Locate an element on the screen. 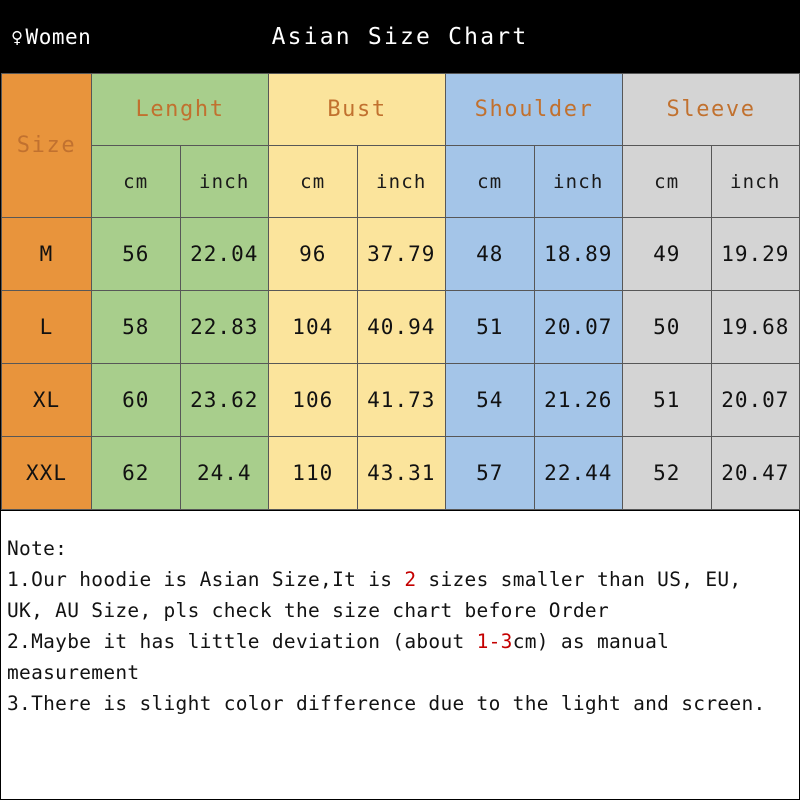 The height and width of the screenshot is (800, 800). unit-header-bust-inch: inch is located at coordinates (401, 181).